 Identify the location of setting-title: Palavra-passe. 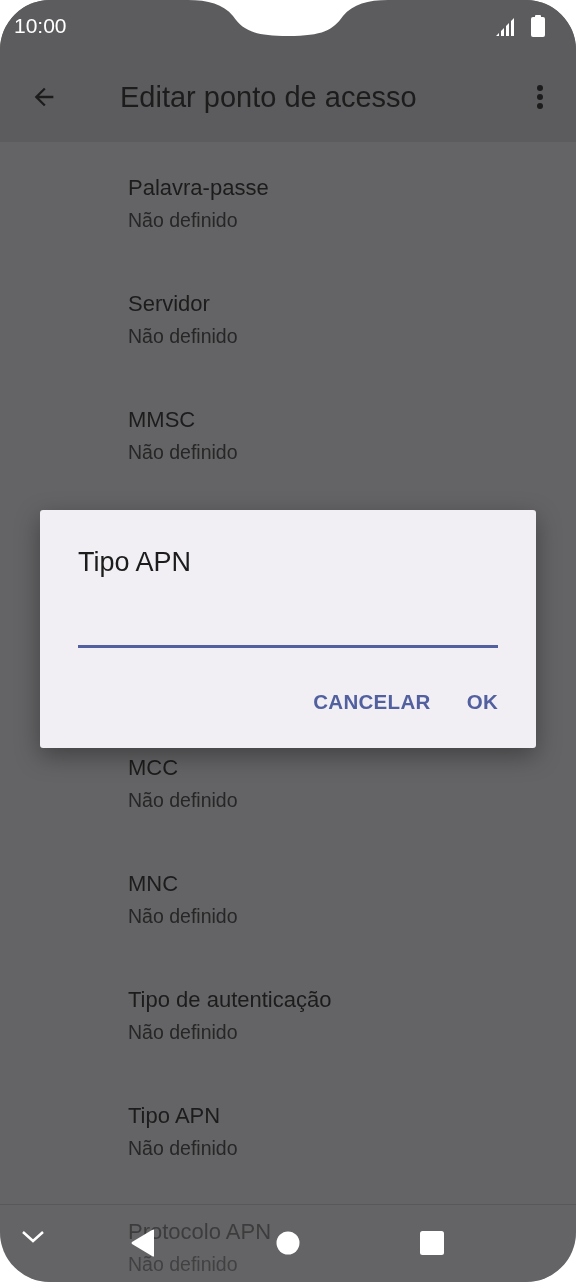
(198, 188).